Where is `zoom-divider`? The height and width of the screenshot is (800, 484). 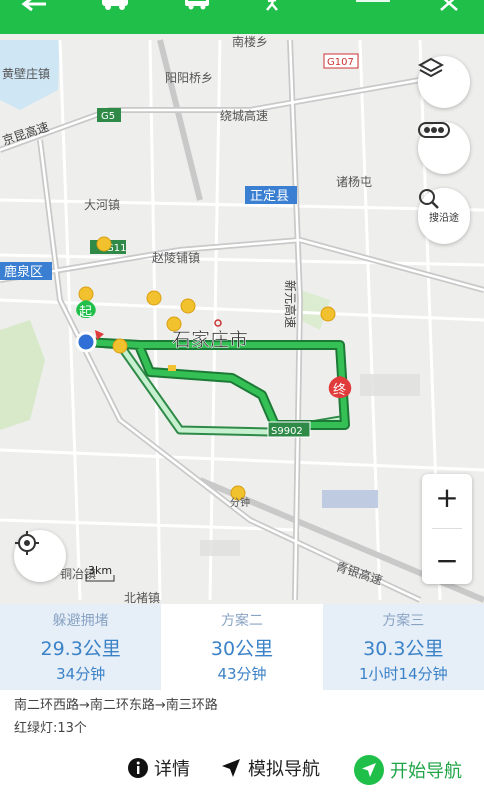
zoom-divider is located at coordinates (447, 529).